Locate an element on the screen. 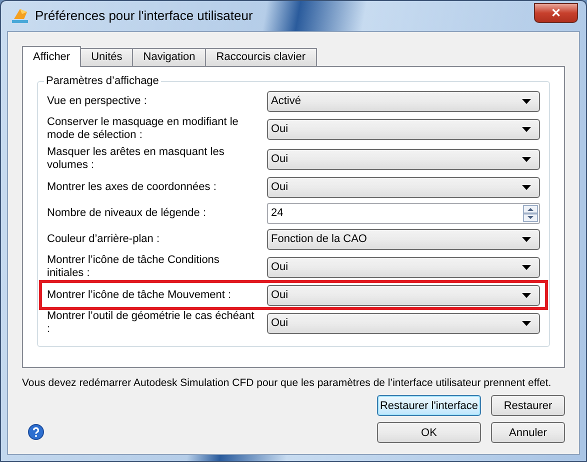 This screenshot has width=587, height=462. app-logo-icon is located at coordinates (20, 16).